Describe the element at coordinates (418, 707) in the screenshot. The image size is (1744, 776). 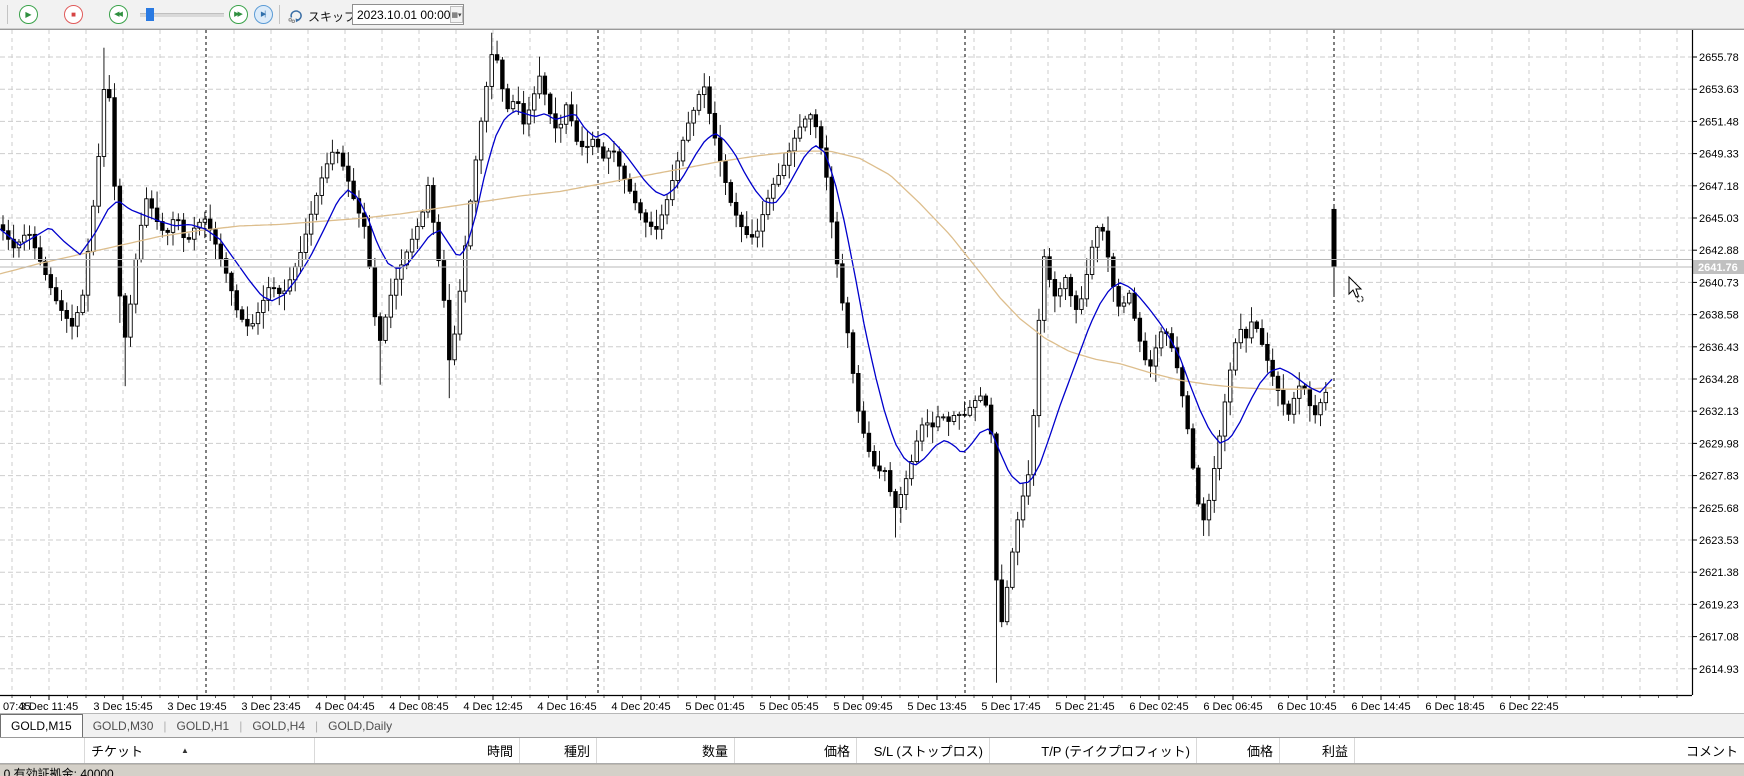
I see `time-axis-label: 4 Dec 08:45` at that location.